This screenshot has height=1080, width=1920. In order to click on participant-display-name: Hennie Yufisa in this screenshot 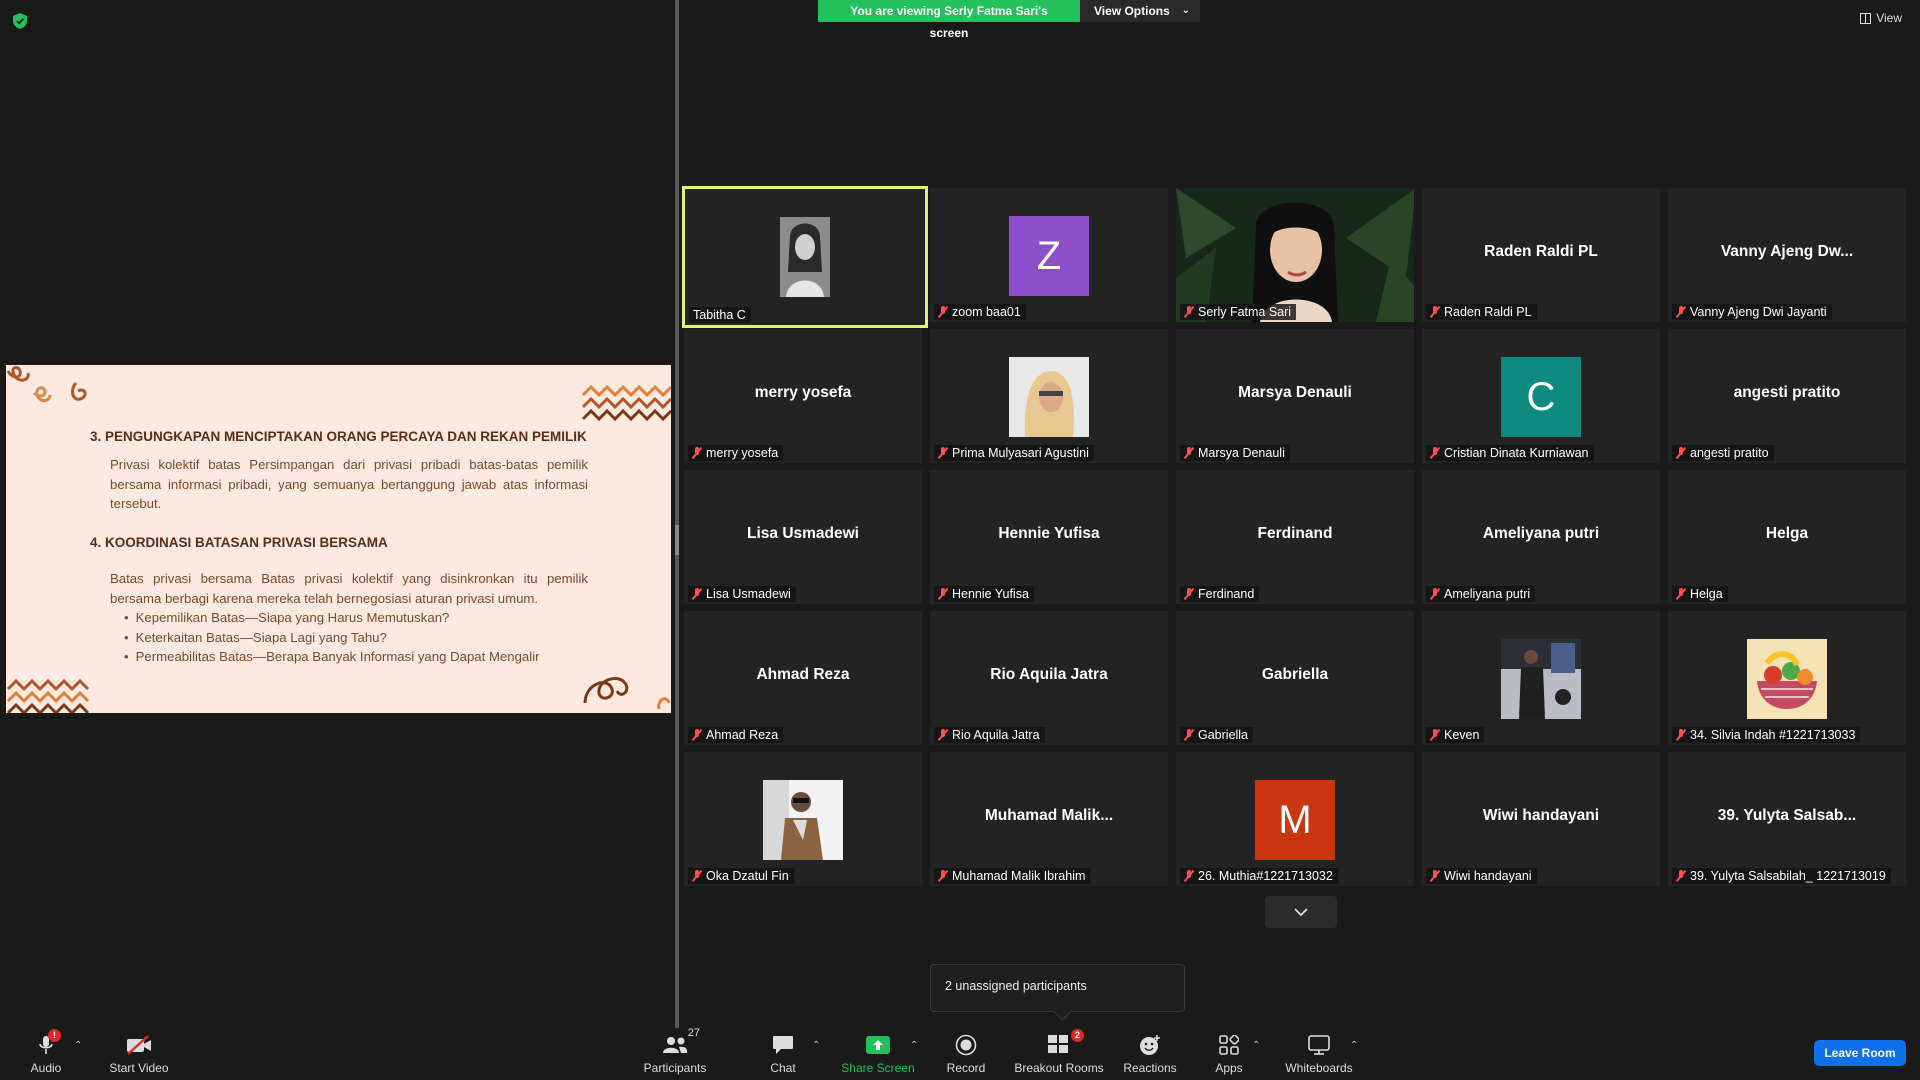, I will do `click(1049, 533)`.